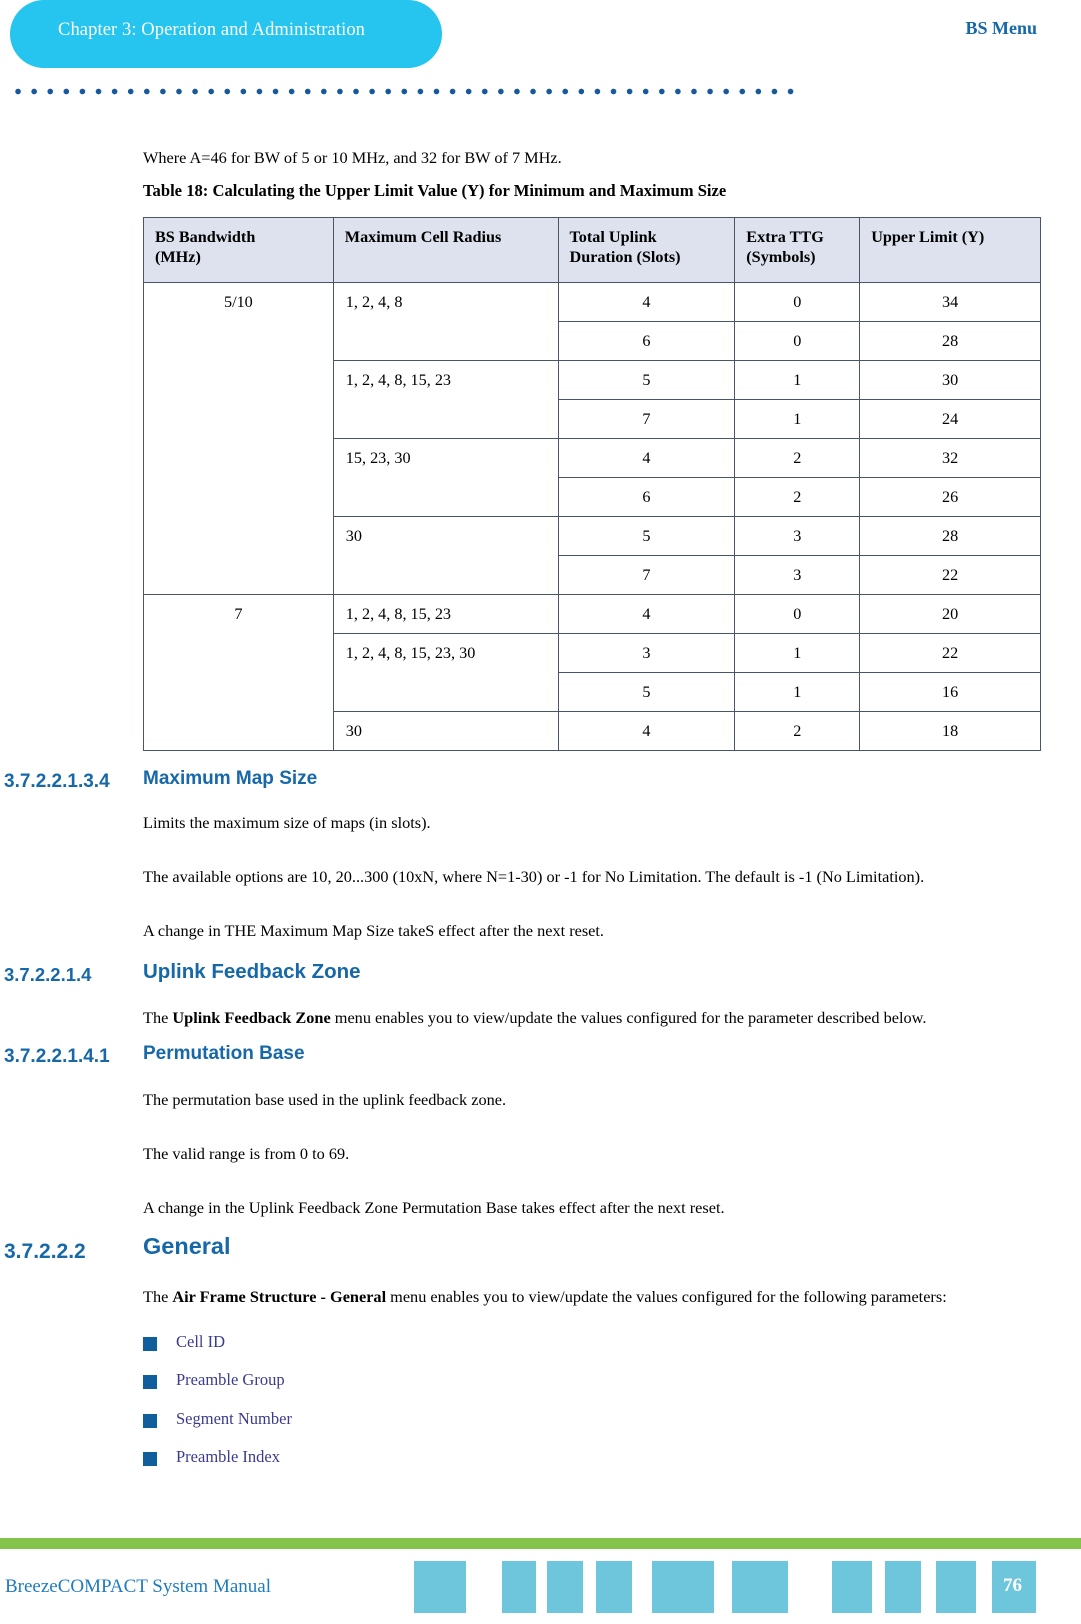 This screenshot has width=1081, height=1624. Describe the element at coordinates (950, 418) in the screenshot. I see `cell-upper-limit: 24` at that location.